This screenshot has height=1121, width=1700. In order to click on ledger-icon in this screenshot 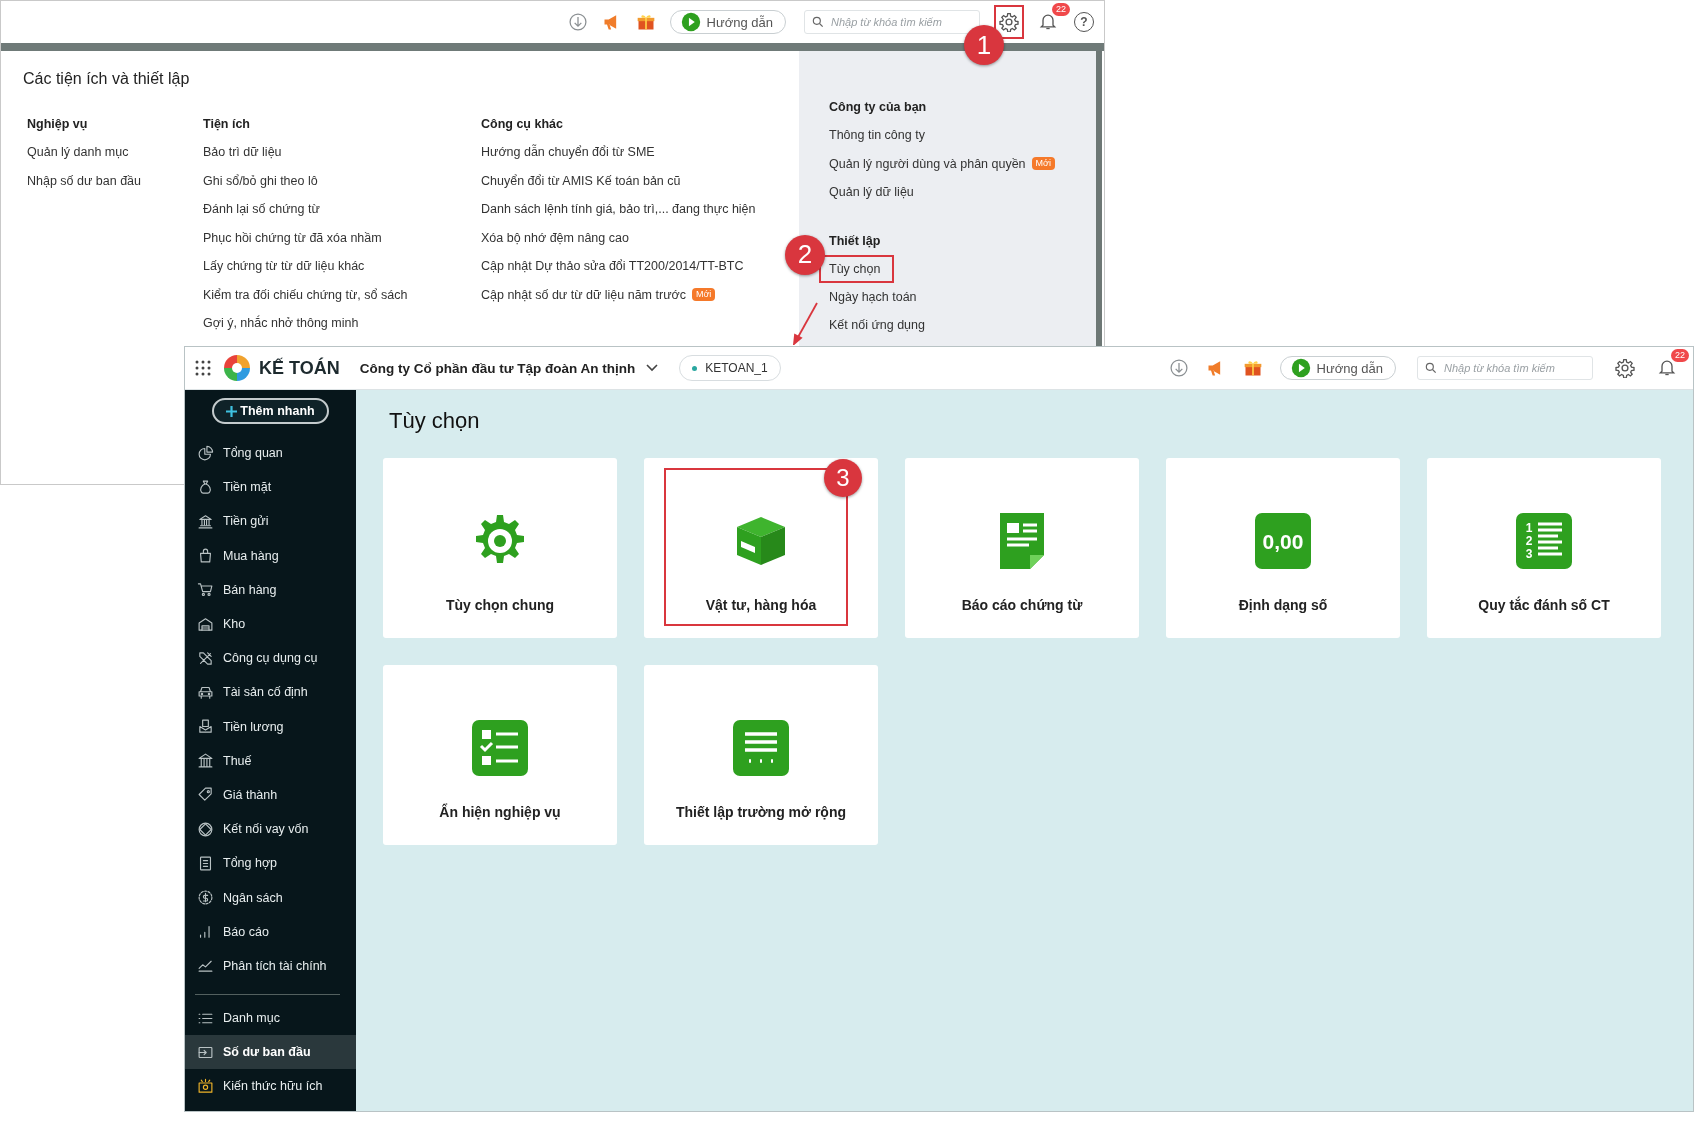, I will do `click(205, 863)`.